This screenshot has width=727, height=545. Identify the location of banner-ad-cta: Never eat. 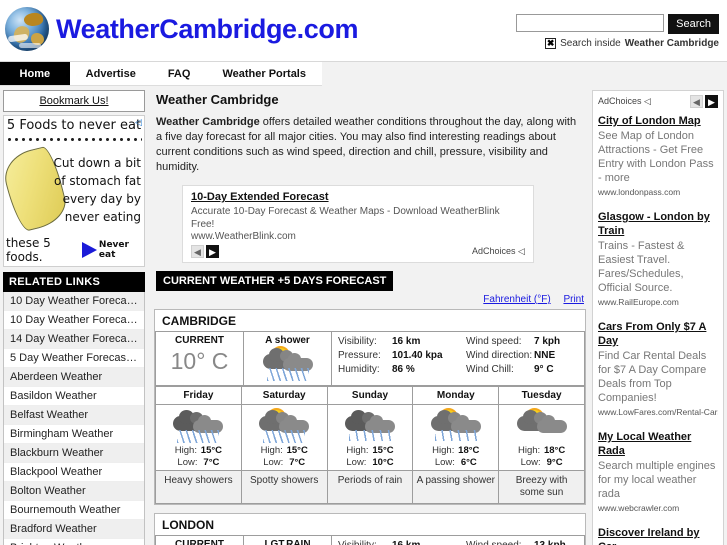
(120, 250).